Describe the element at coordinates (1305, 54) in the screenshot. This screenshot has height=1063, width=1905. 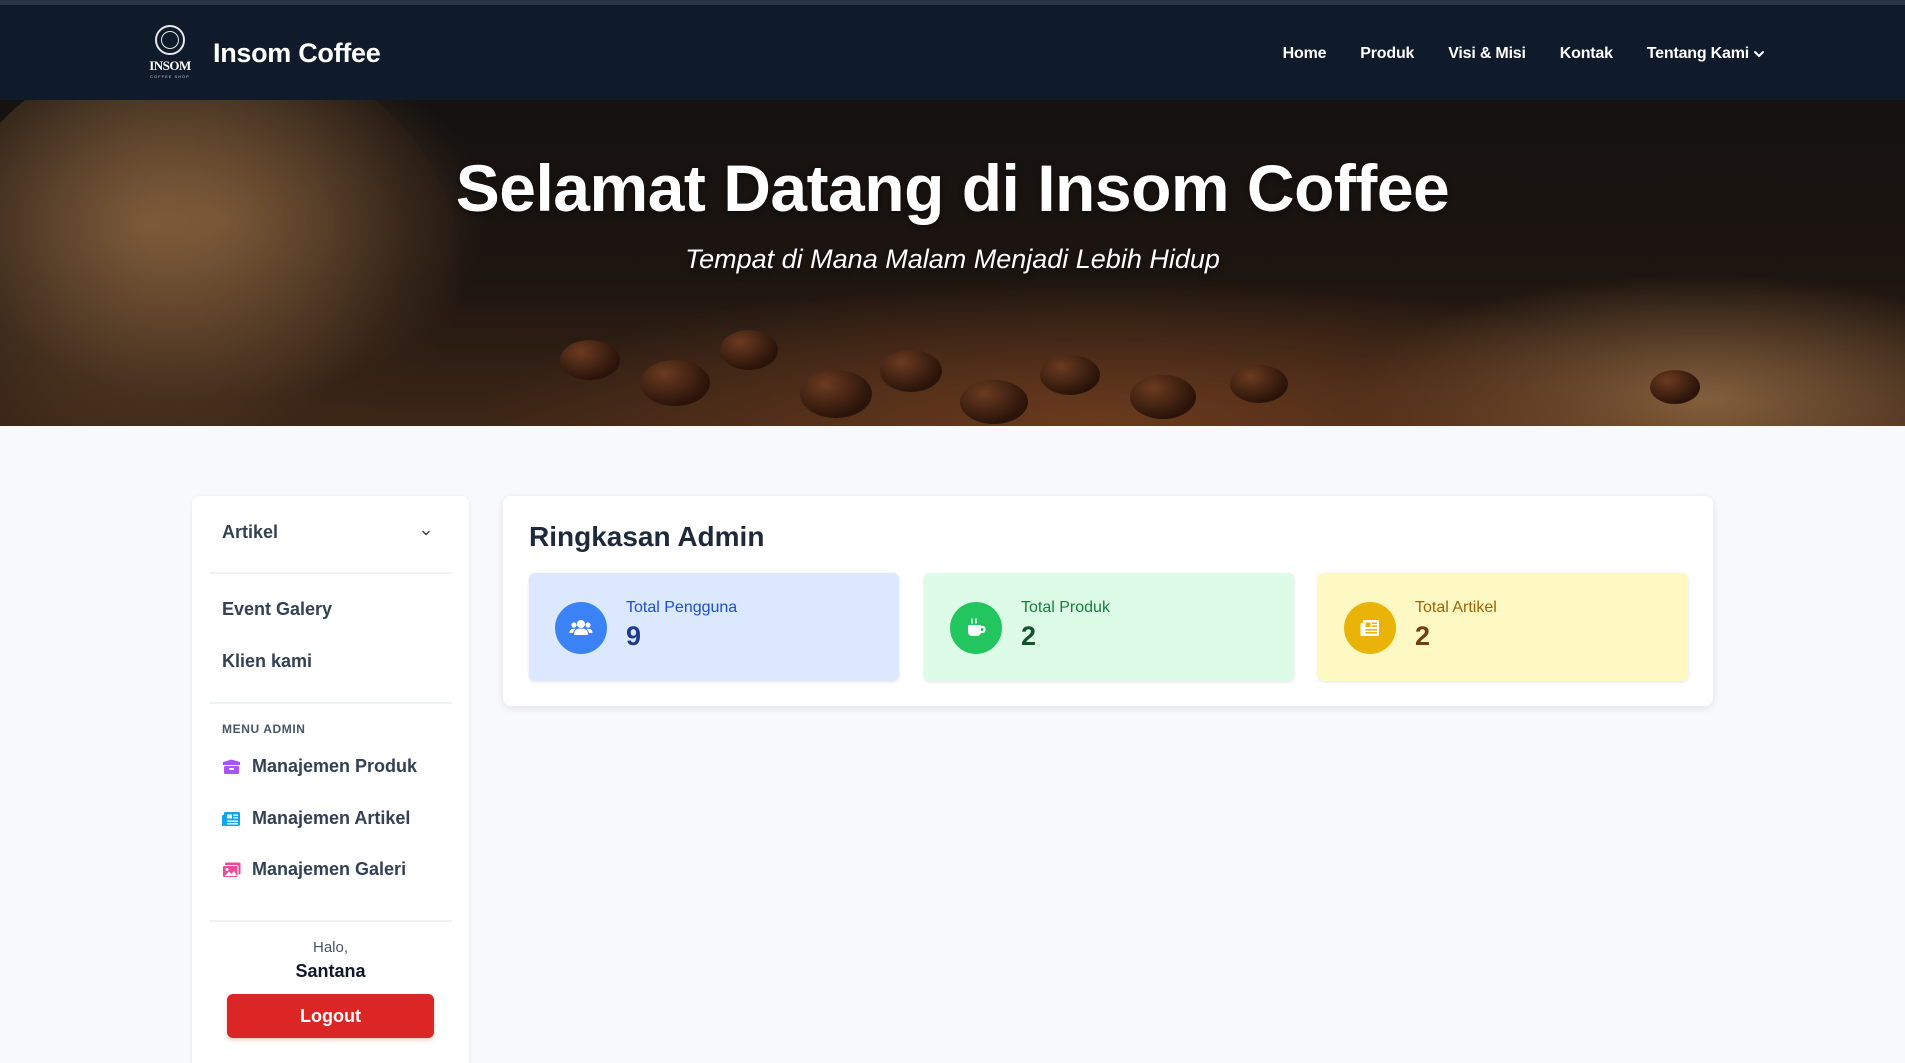
I see `nav-link-home: Home` at that location.